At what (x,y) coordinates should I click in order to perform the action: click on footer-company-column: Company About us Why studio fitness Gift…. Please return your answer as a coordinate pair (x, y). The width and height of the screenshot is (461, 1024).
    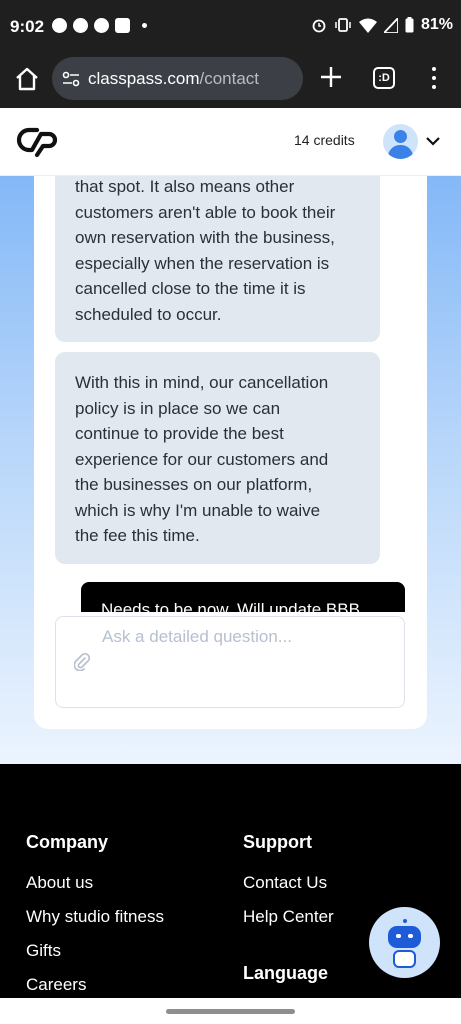
    Looking at the image, I should click on (95, 920).